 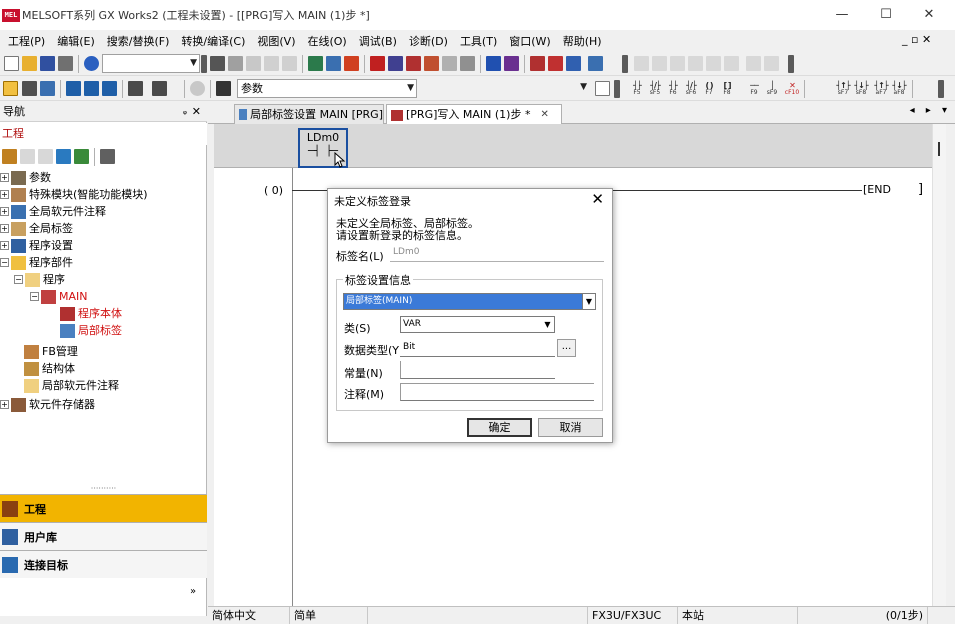 What do you see at coordinates (315, 63) in the screenshot?
I see `write-plc-icon` at bounding box center [315, 63].